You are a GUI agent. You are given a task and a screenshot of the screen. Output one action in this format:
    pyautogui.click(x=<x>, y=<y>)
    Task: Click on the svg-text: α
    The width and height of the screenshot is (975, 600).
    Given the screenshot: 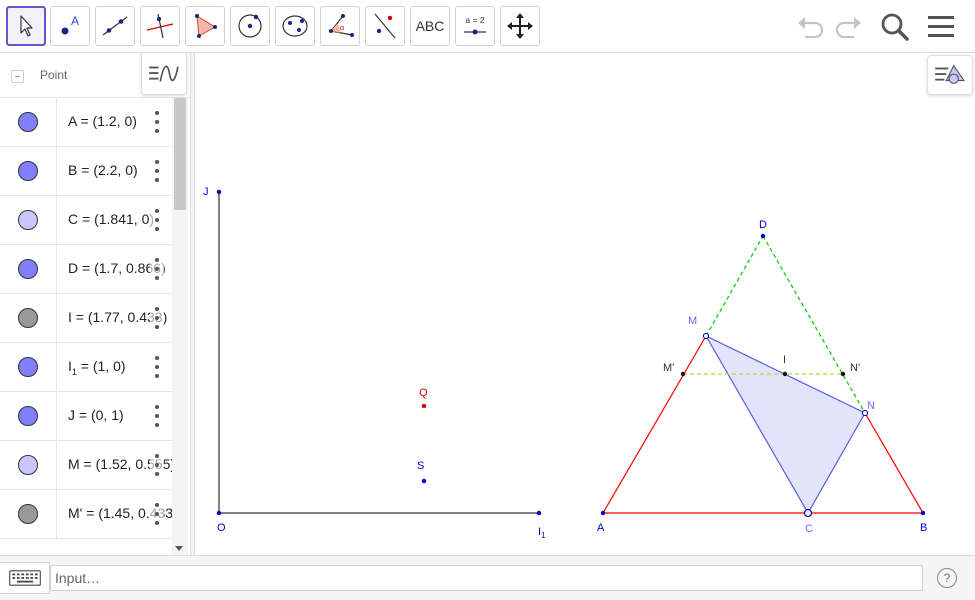 What is the action you would take?
    pyautogui.click(x=342, y=28)
    